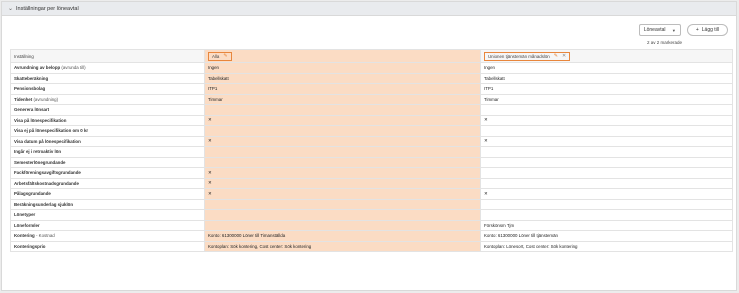  Describe the element at coordinates (46, 183) in the screenshot. I see `setting-label-text: Arbetsfältskostnadsgrundande` at that location.